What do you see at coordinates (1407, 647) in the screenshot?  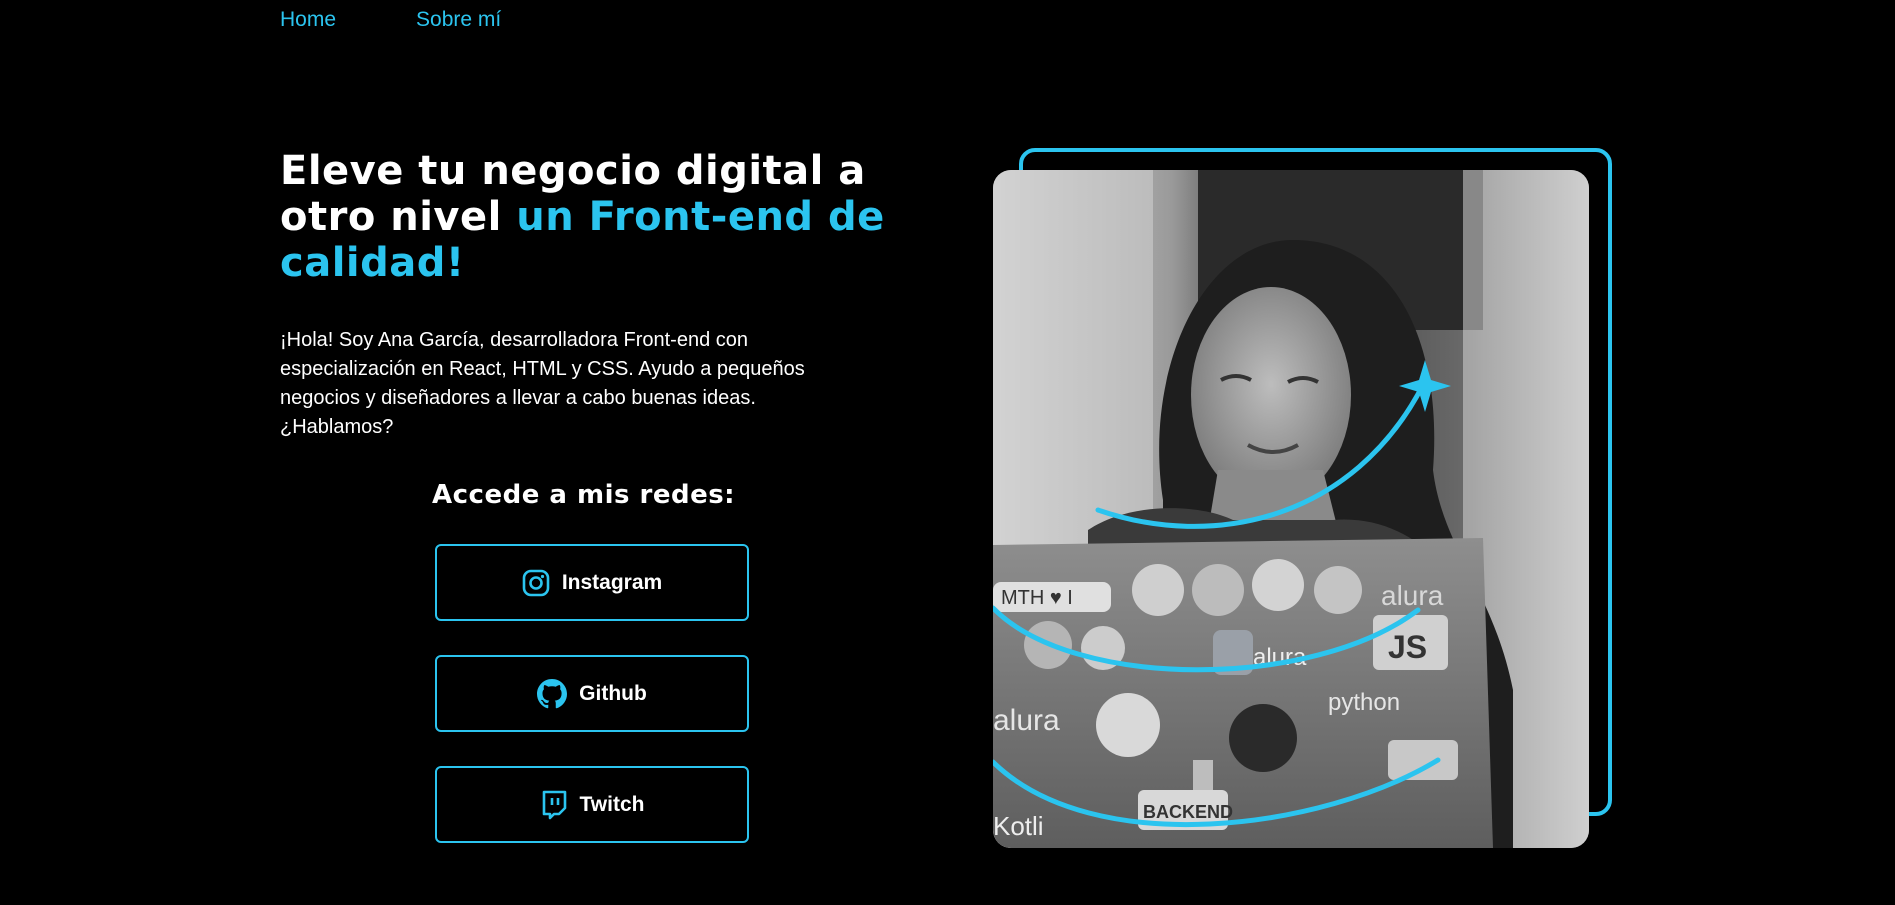 I see `sticker-js: JS` at bounding box center [1407, 647].